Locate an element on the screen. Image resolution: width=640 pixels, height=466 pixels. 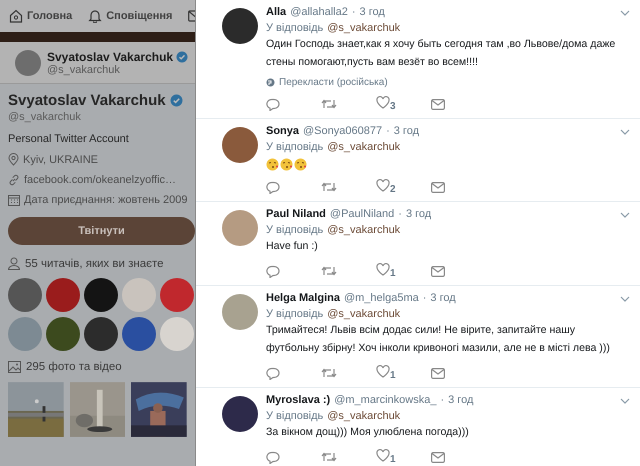
nav-tab: Сповіщення is located at coordinates (130, 16).